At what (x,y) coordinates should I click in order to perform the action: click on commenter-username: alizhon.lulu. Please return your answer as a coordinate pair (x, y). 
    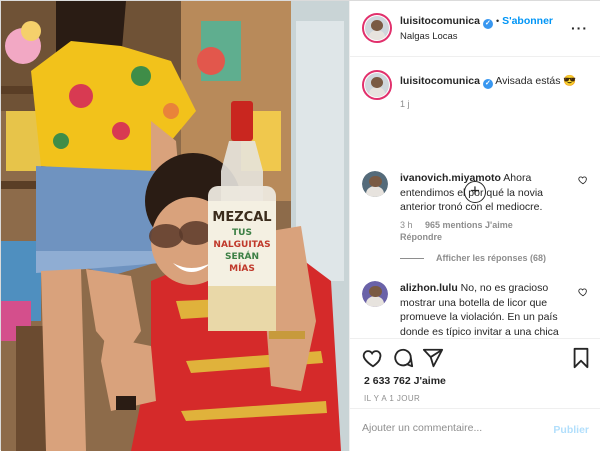
    Looking at the image, I should click on (429, 288).